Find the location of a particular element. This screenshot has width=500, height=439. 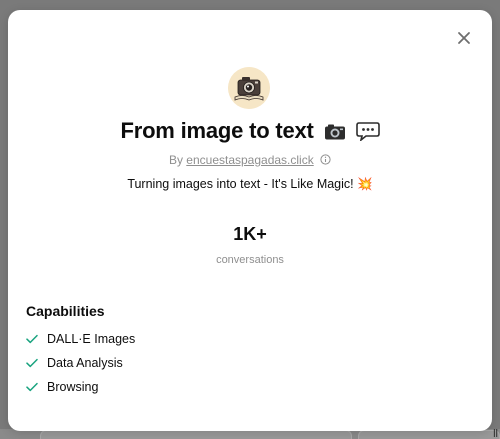

capability-label: DALL·E Images is located at coordinates (91, 339).